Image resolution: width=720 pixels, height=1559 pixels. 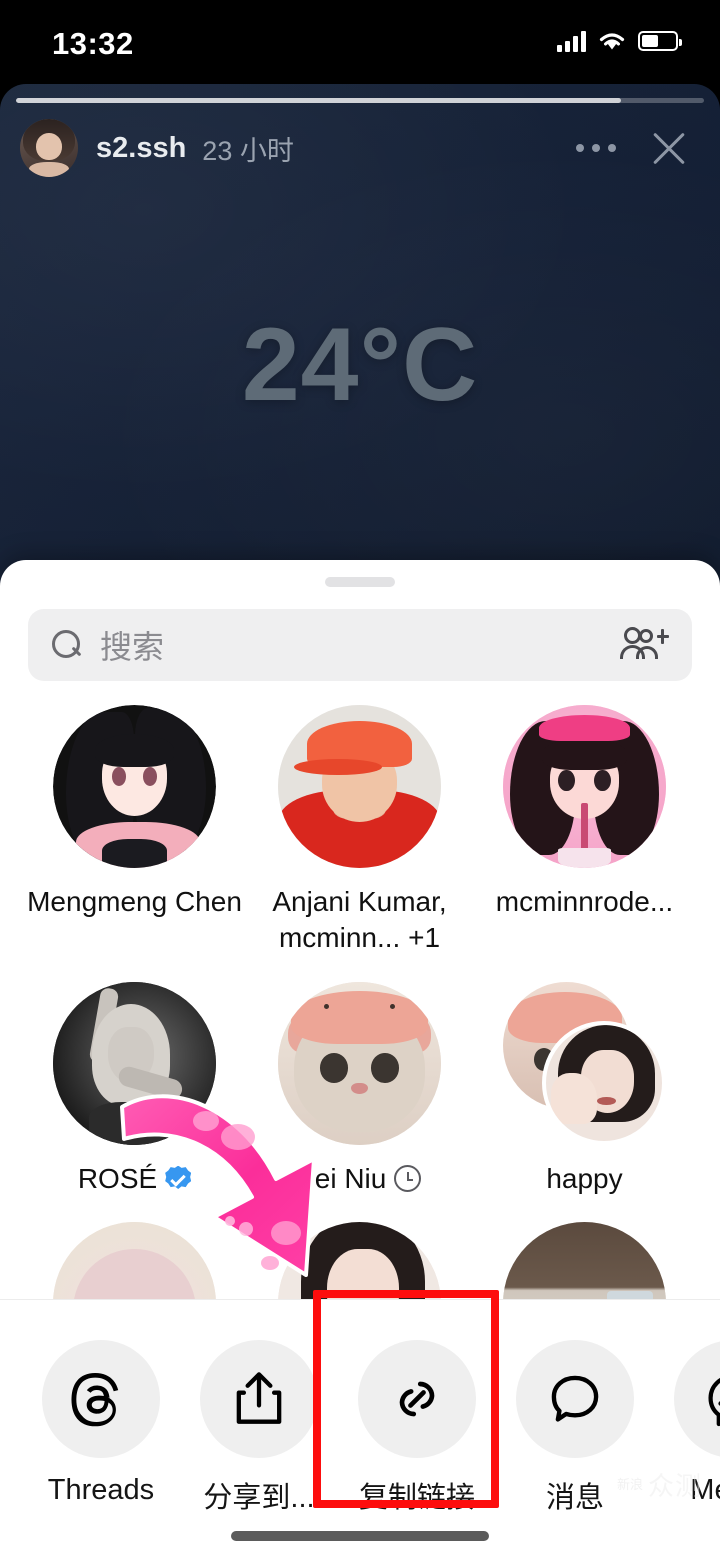 What do you see at coordinates (360, 148) in the screenshot?
I see `story-header: s2.ssh 23 小时` at bounding box center [360, 148].